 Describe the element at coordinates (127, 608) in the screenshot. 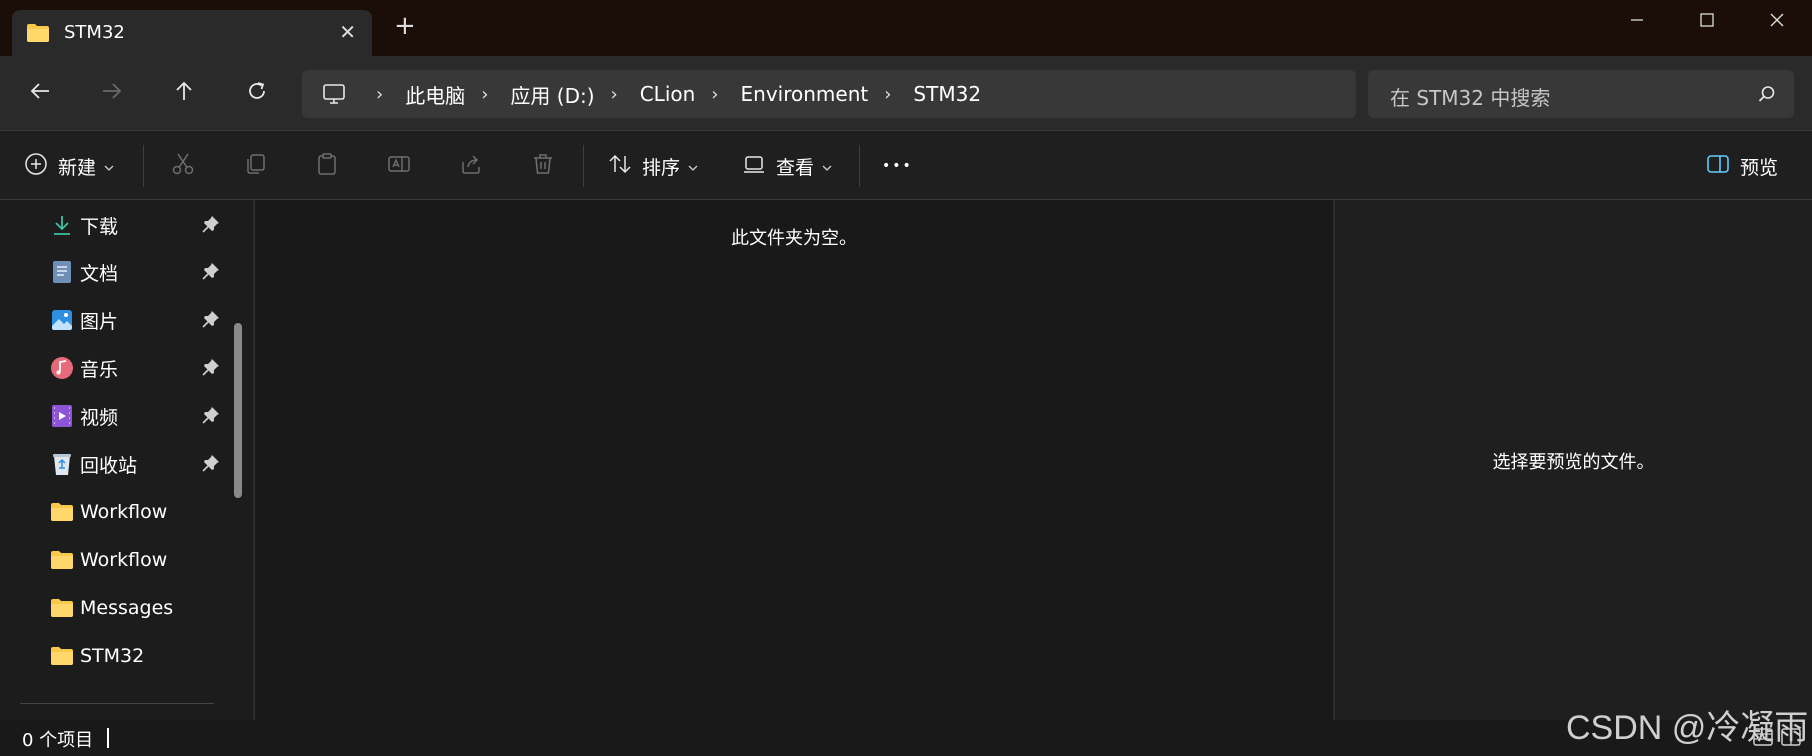

I see `sidebar-item-label: Messages` at that location.